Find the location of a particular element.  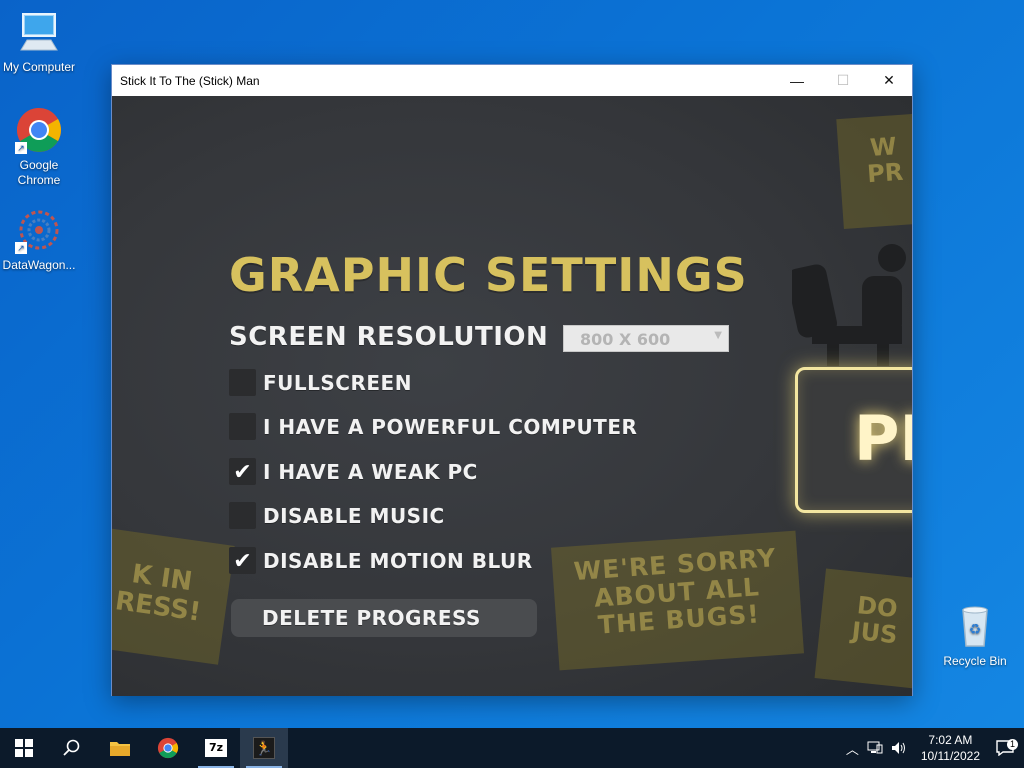

desktop-icon-my-computer: My Computer is located at coordinates (39, 41).